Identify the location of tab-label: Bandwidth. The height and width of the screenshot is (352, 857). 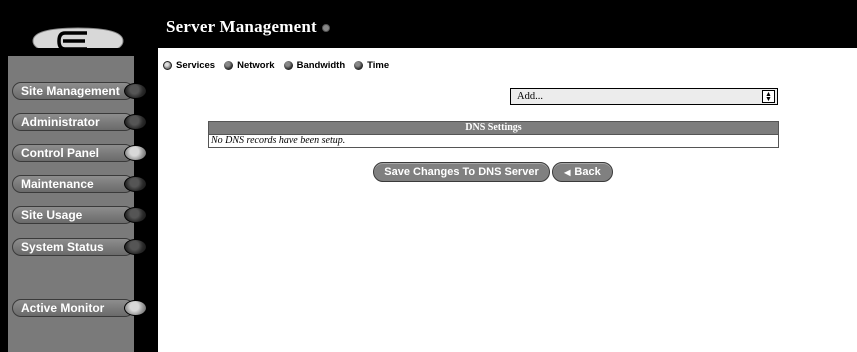
(321, 65).